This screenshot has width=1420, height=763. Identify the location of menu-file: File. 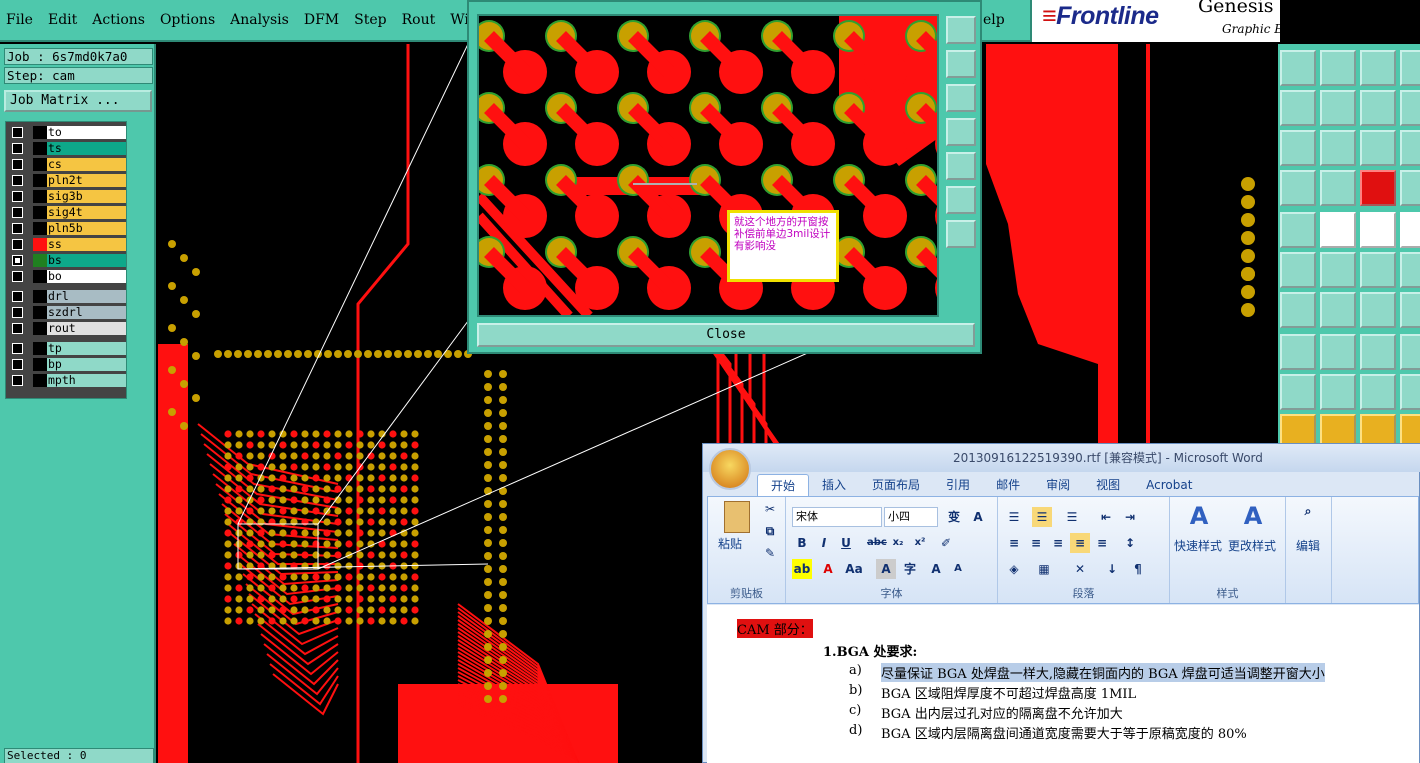
(19, 20).